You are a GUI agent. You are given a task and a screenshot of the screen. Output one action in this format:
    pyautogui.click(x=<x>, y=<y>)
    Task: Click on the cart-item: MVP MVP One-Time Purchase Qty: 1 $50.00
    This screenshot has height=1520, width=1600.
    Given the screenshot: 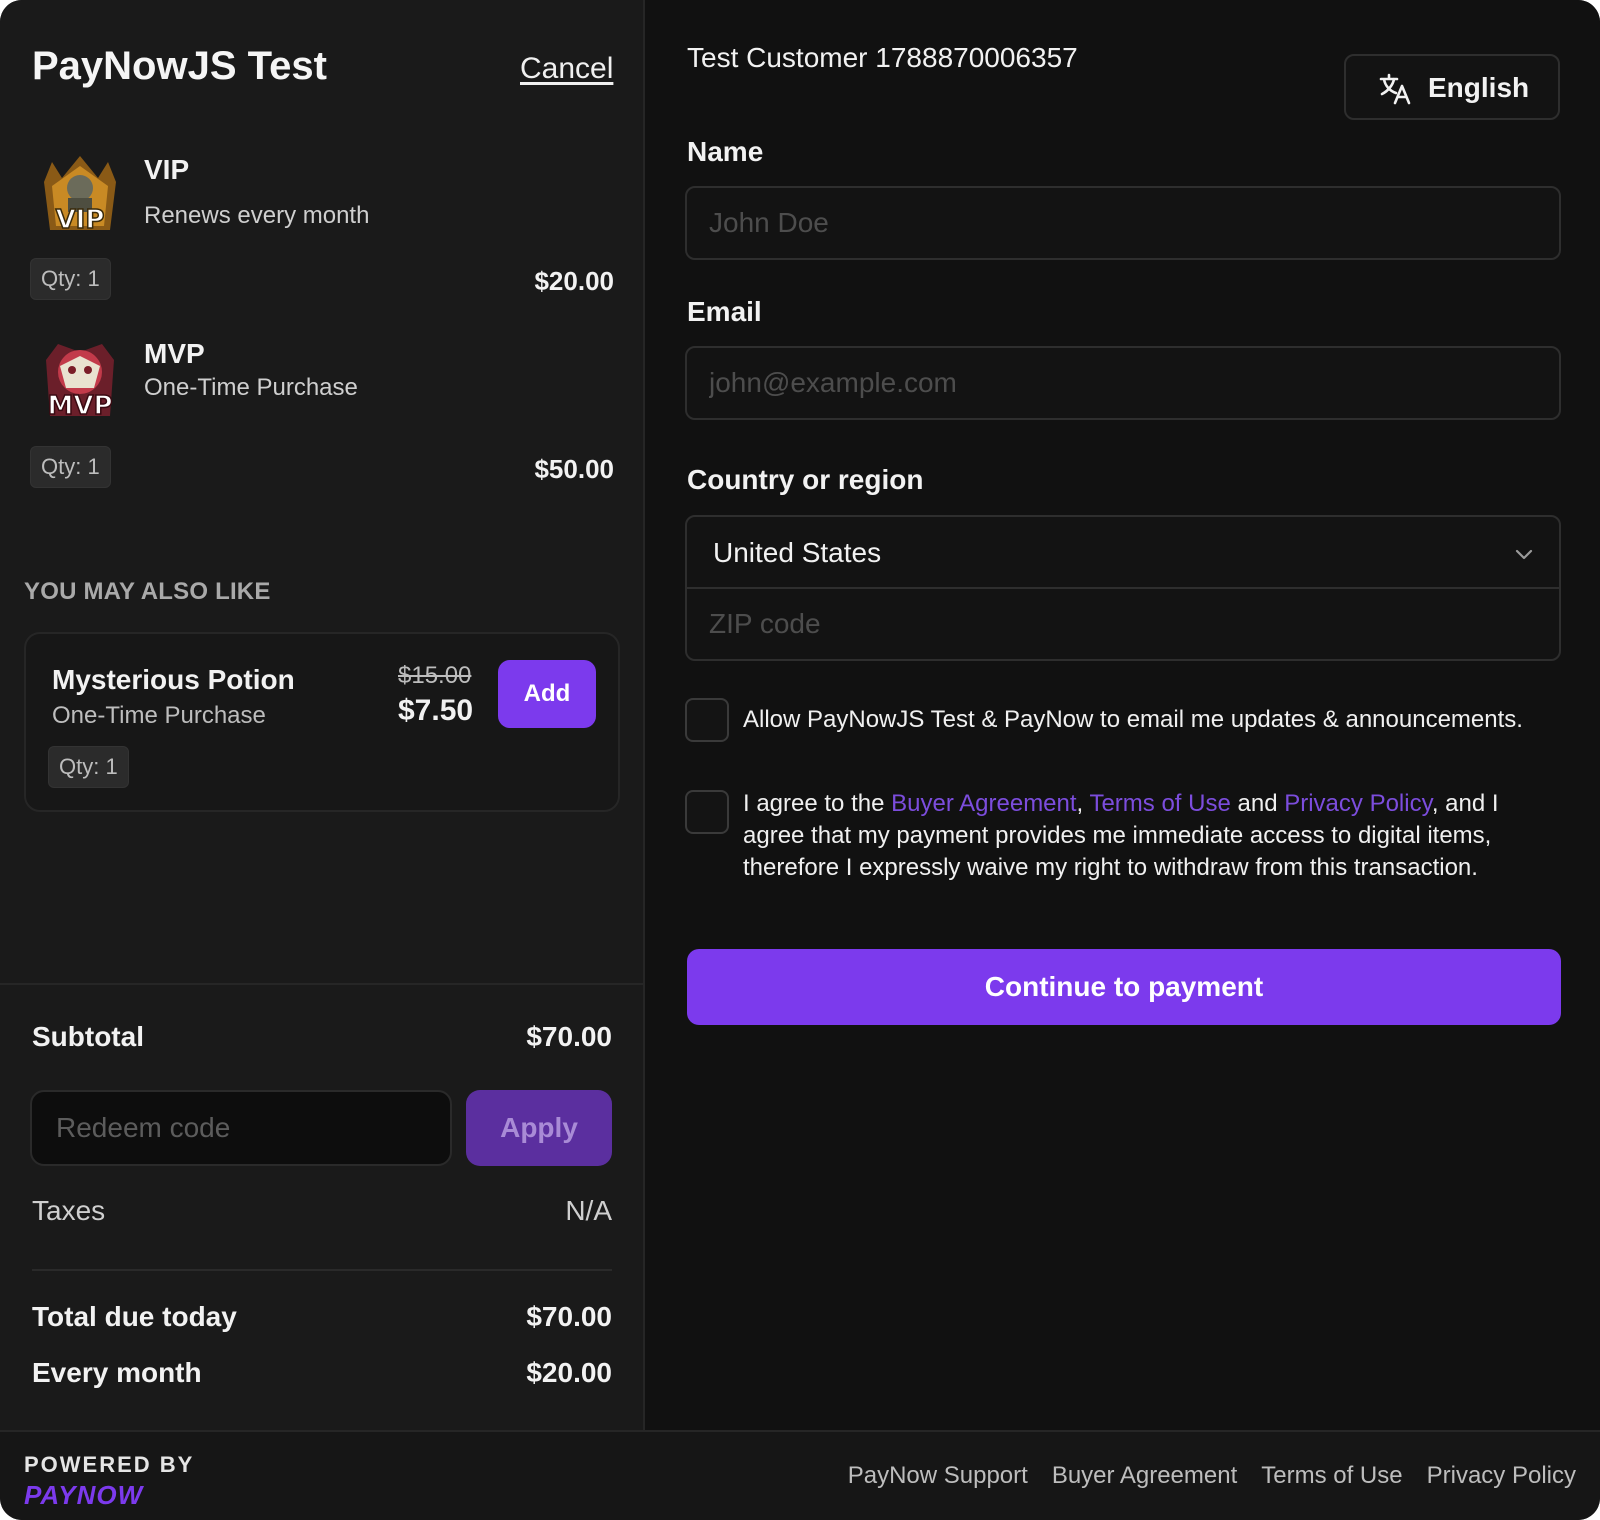 What is the action you would take?
    pyautogui.click(x=321, y=412)
    